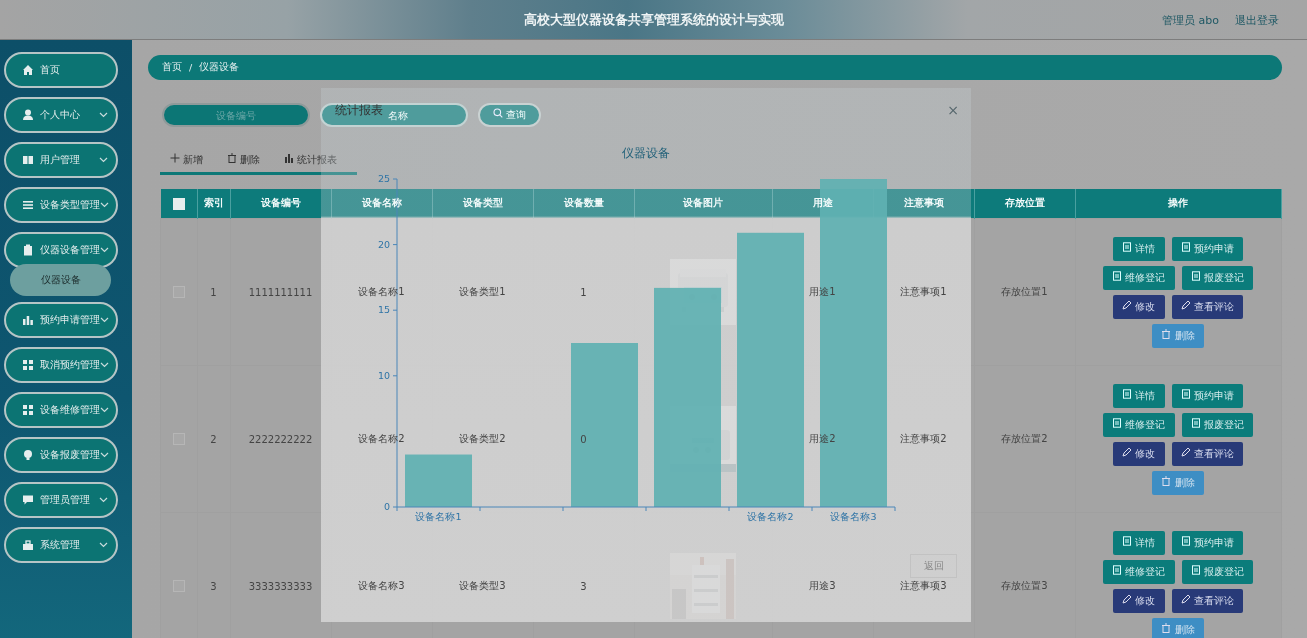 This screenshot has width=1307, height=638. I want to click on logout-link: 退出登录, so click(1257, 20).